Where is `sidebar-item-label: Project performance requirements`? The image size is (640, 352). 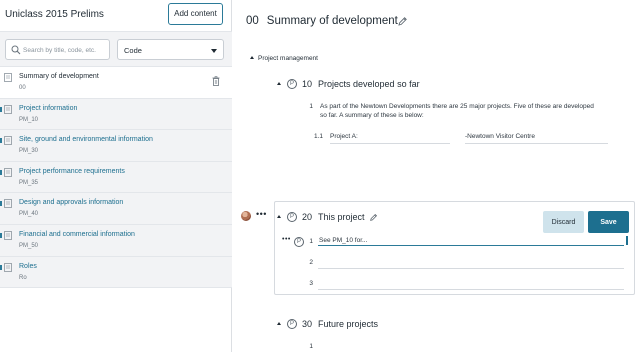 sidebar-item-label: Project performance requirements is located at coordinates (72, 171).